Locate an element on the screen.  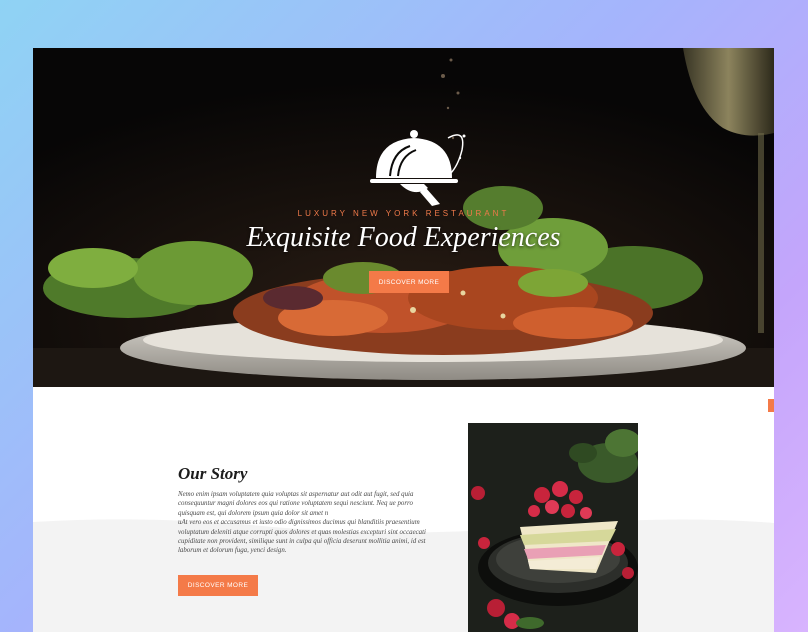
cake-illustration is located at coordinates (553, 527).